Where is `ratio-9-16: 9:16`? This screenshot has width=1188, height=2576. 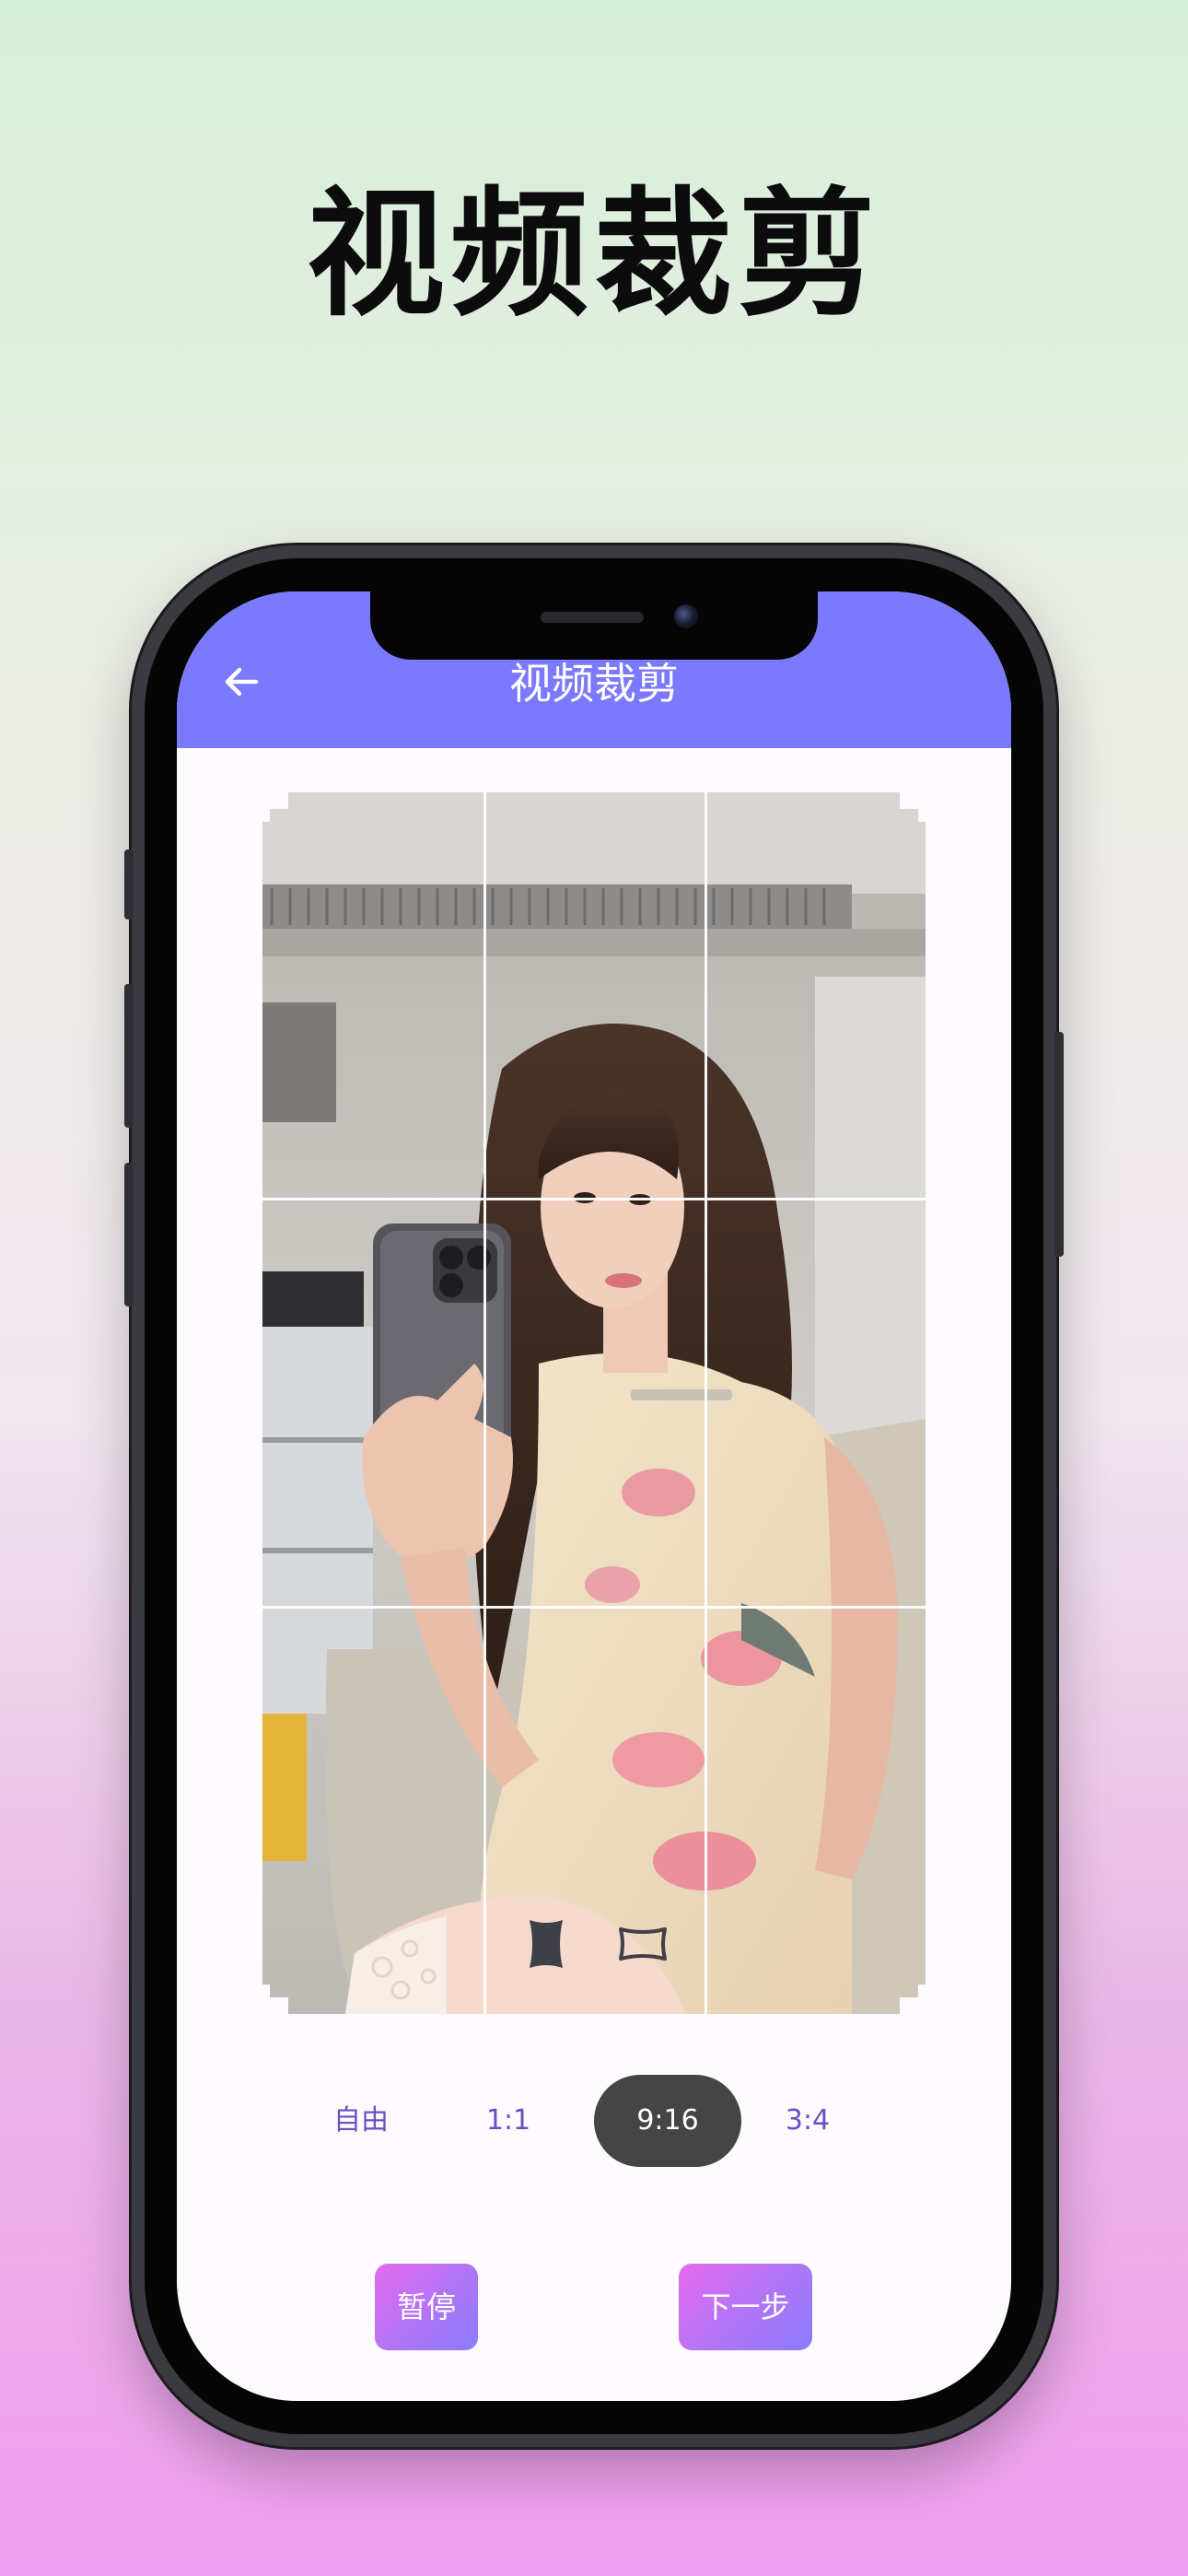 ratio-9-16: 9:16 is located at coordinates (667, 2121).